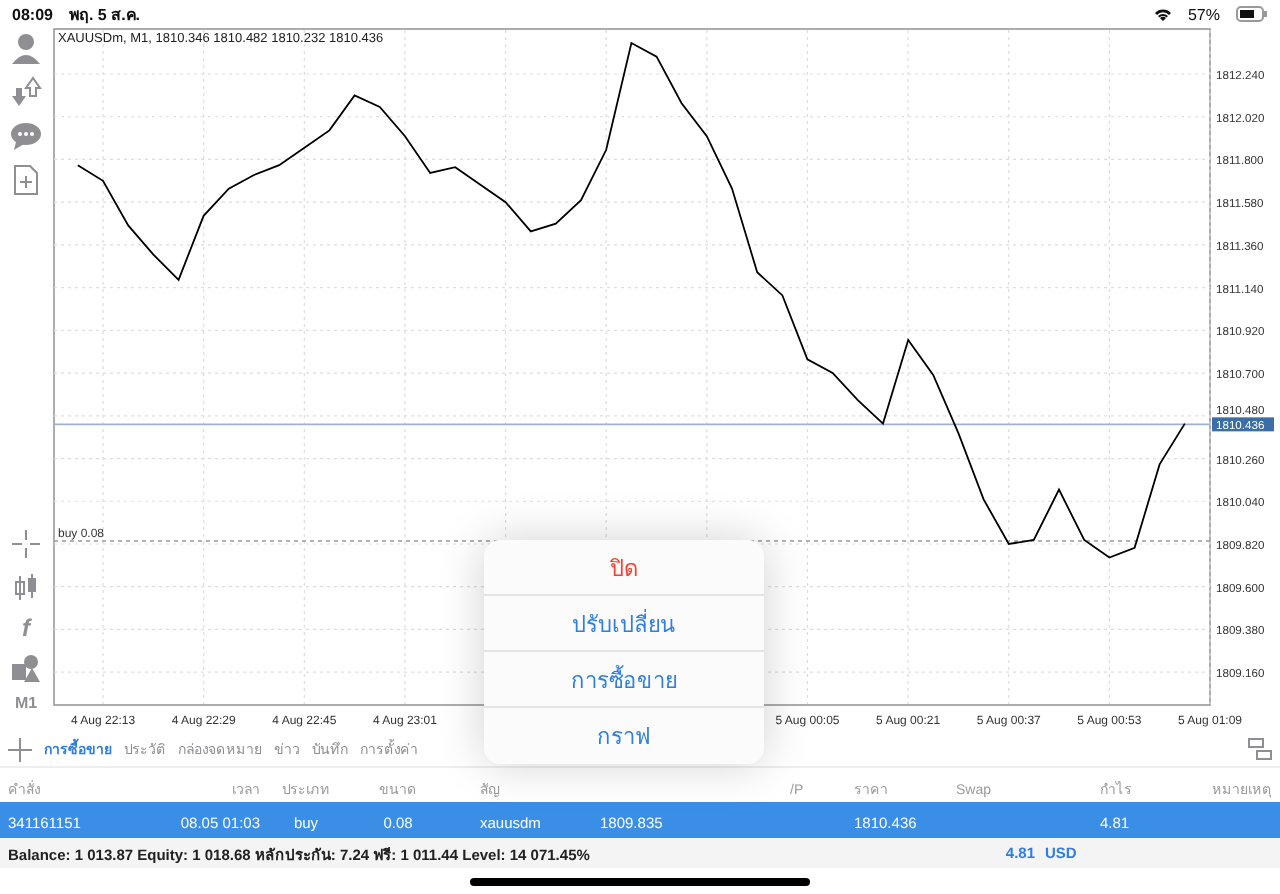  I want to click on objects-icon, so click(26, 668).